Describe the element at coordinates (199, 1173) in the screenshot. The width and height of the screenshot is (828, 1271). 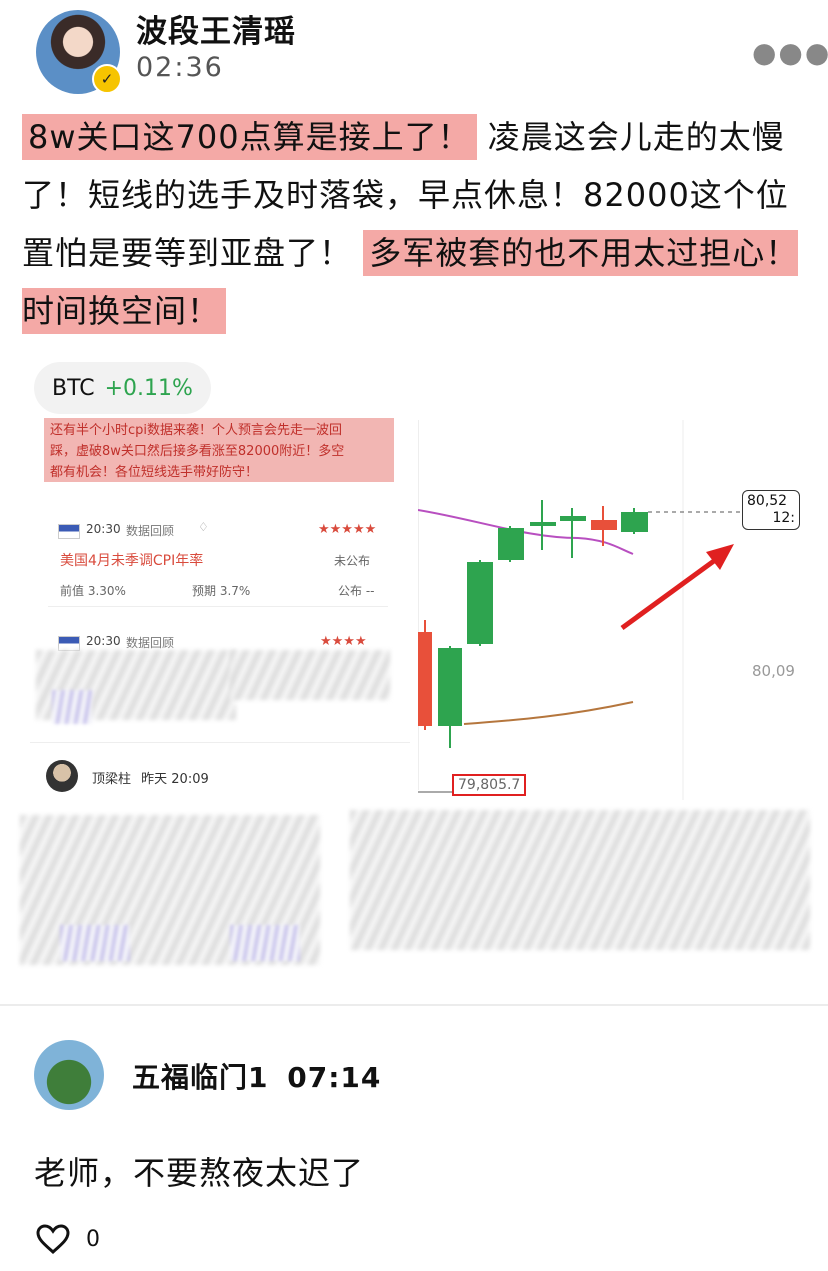
I see `comment-text: 老师，不要熬夜太迟了` at that location.